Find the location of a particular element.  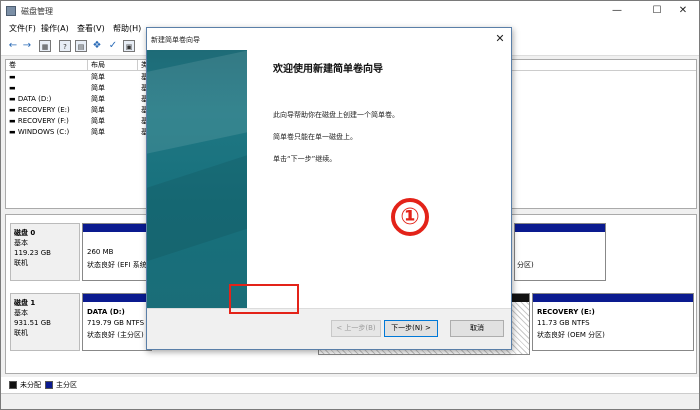

menu-action: 操作(A) is located at coordinates (55, 28).